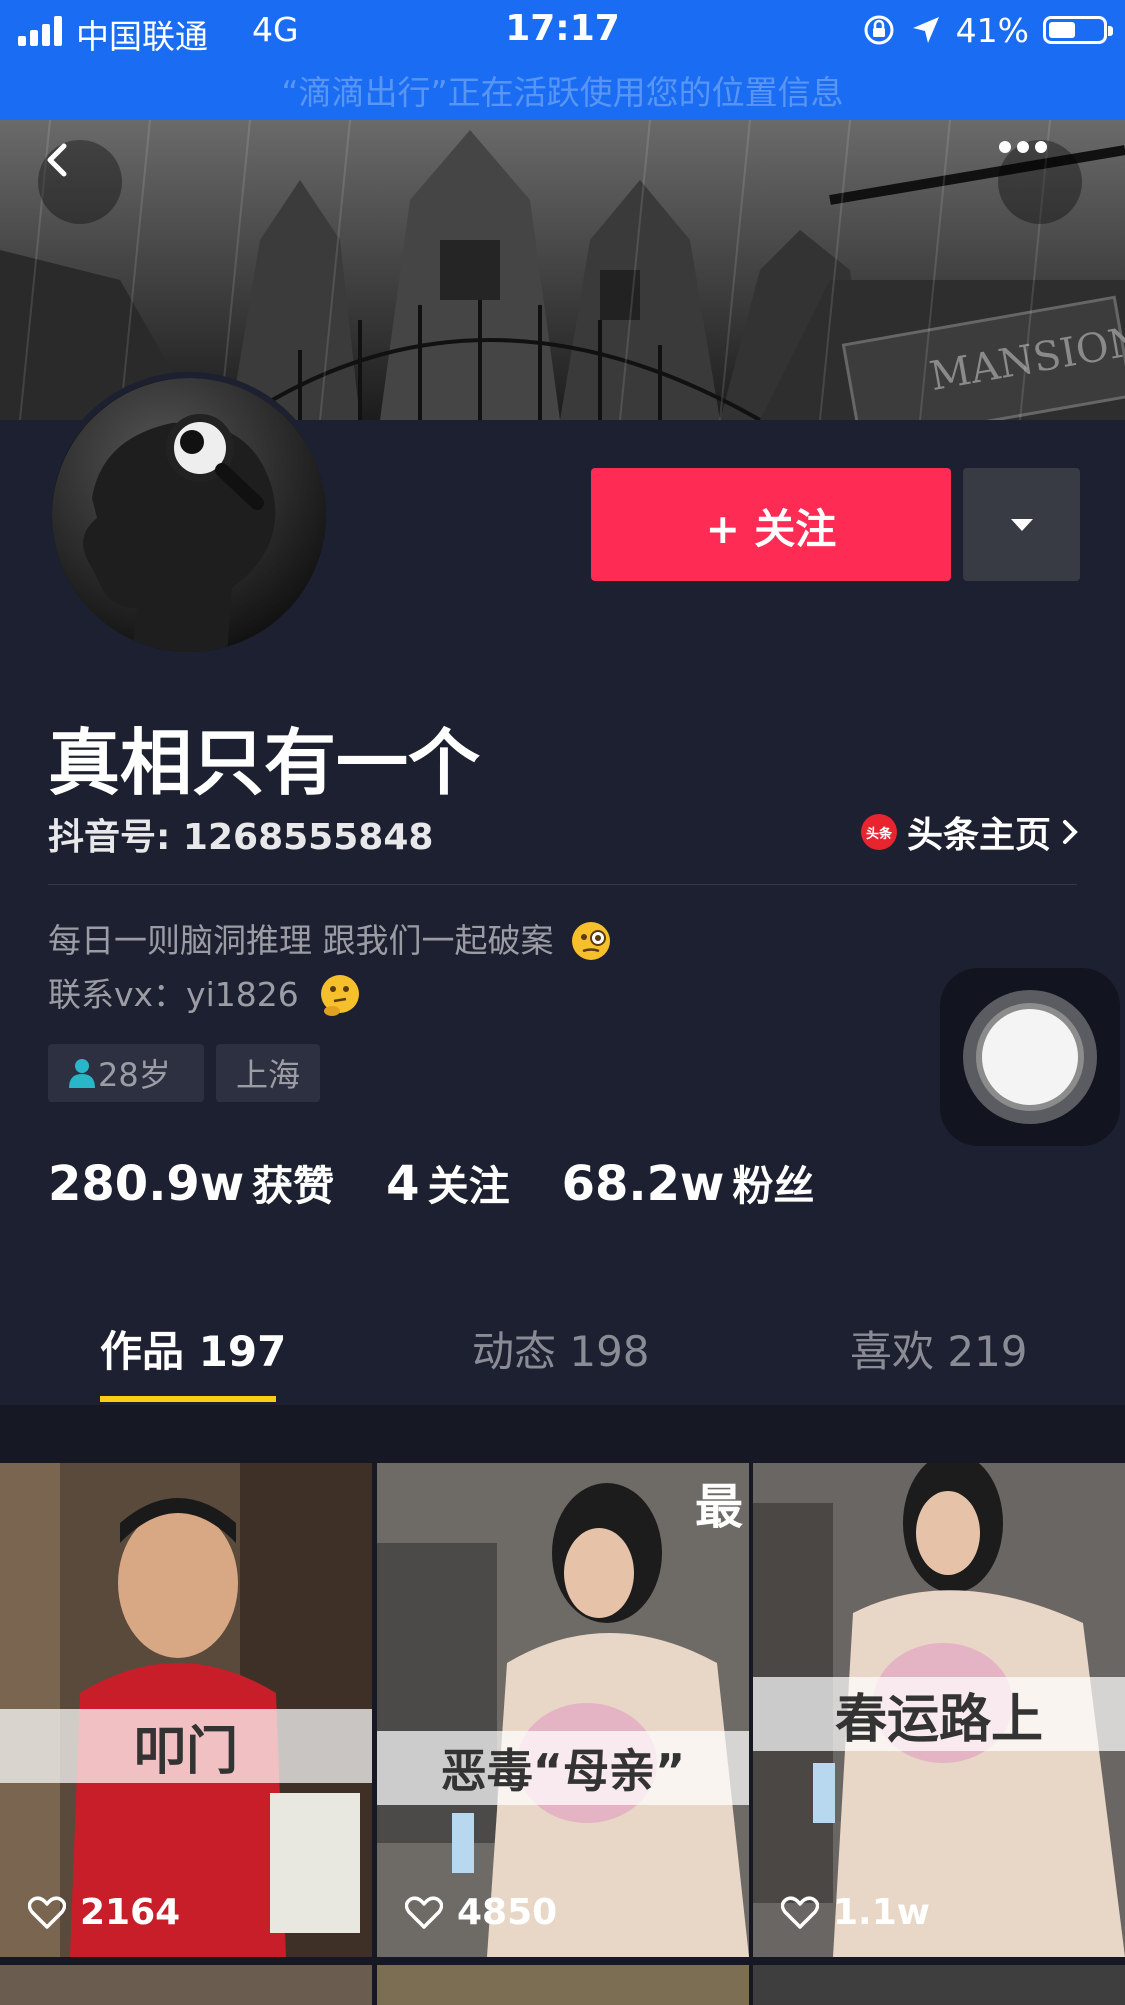 The width and height of the screenshot is (1125, 2005). What do you see at coordinates (878, 832) in the screenshot?
I see `toutiao-logo-icon: 头条` at bounding box center [878, 832].